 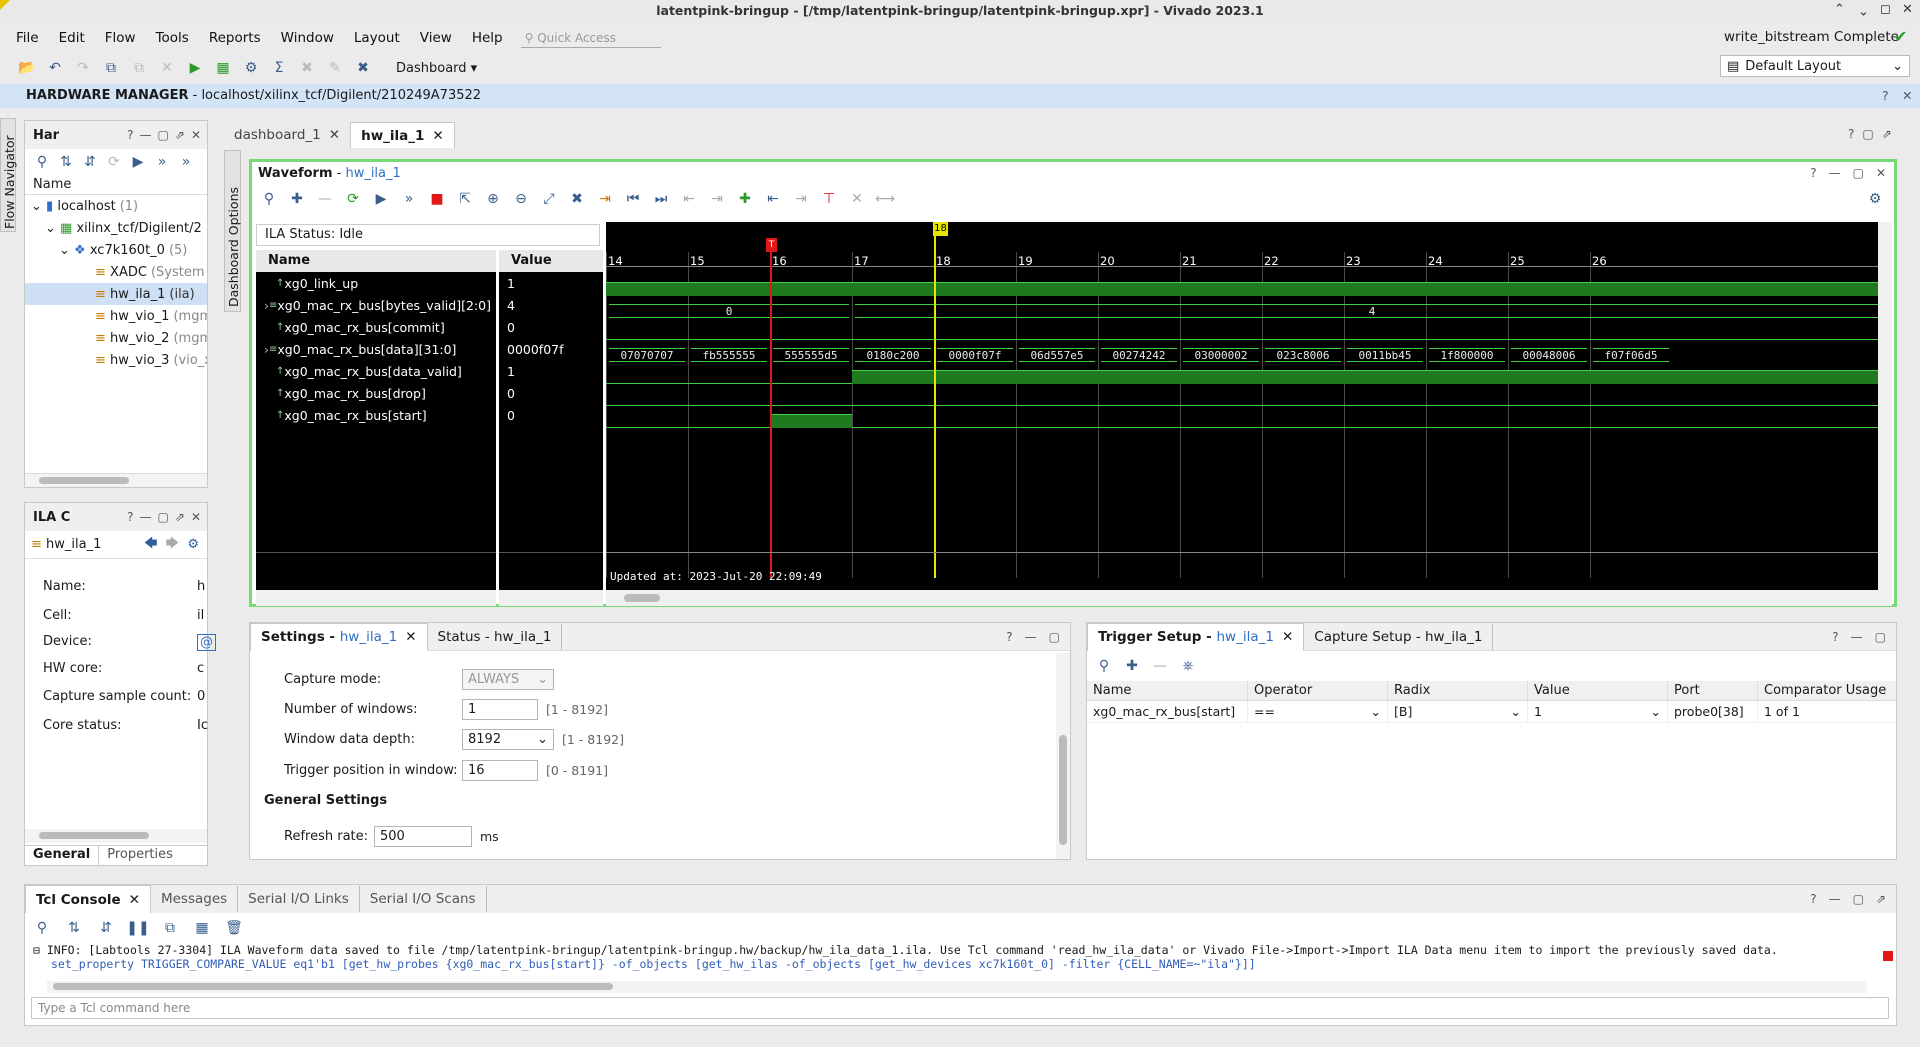 What do you see at coordinates (1188, 666) in the screenshot?
I see `trigger-condition-icon: ⎈` at bounding box center [1188, 666].